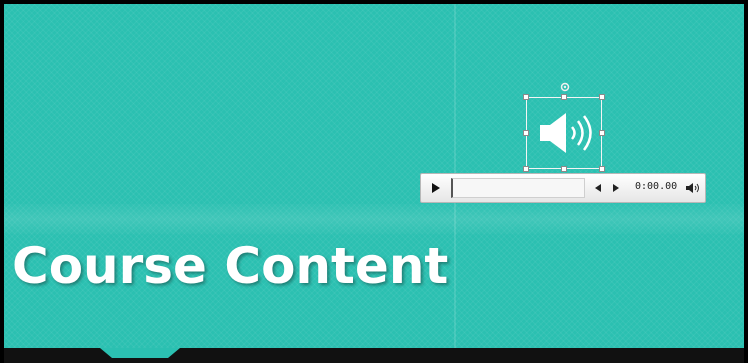 Image resolution: width=748 pixels, height=363 pixels. I want to click on resize-handle-sw, so click(526, 169).